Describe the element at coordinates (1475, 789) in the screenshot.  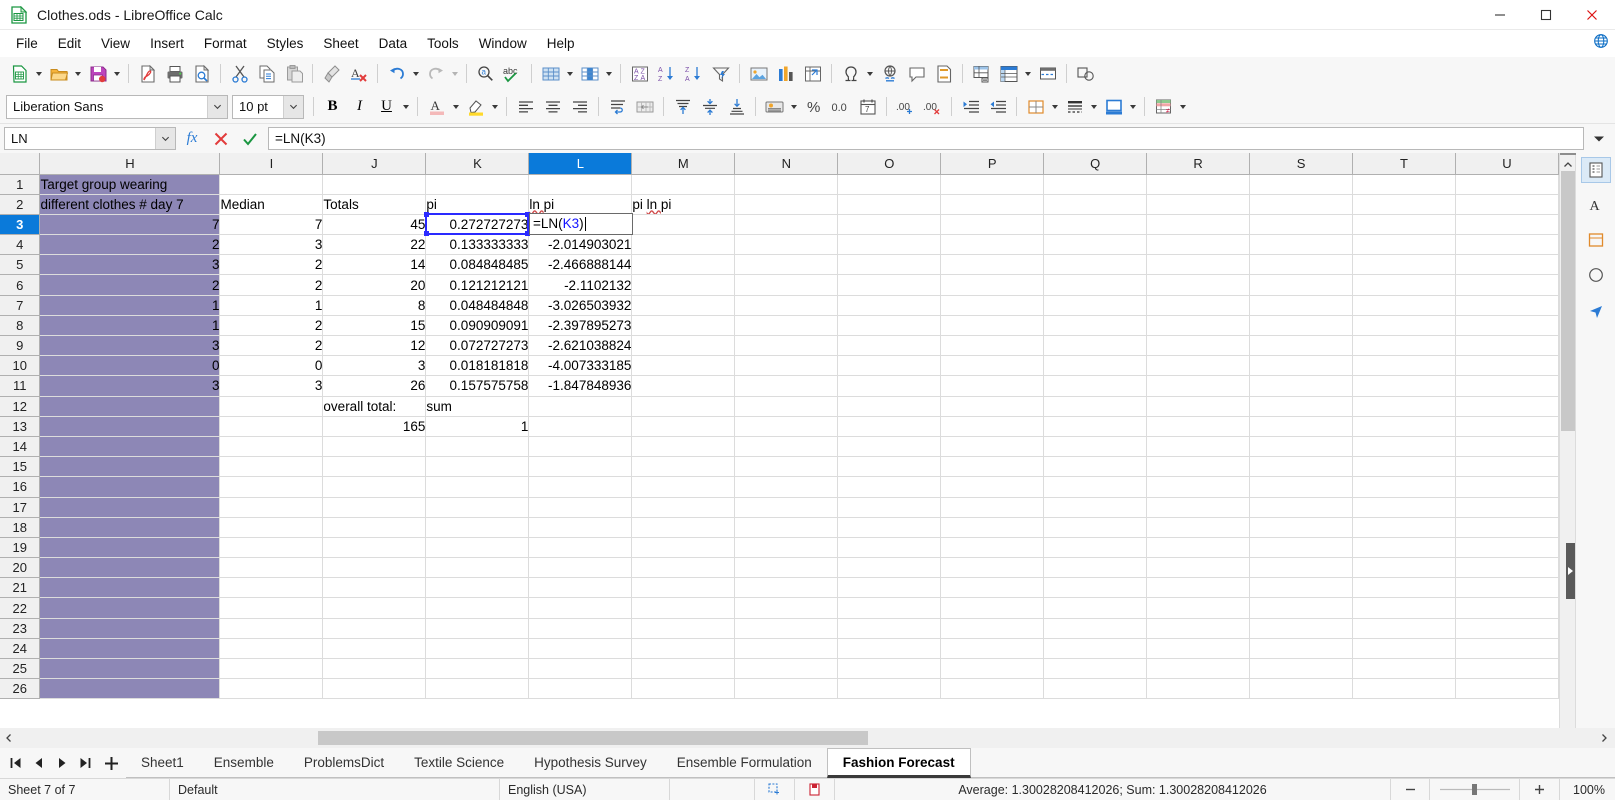
I see `zoom-slider` at that location.